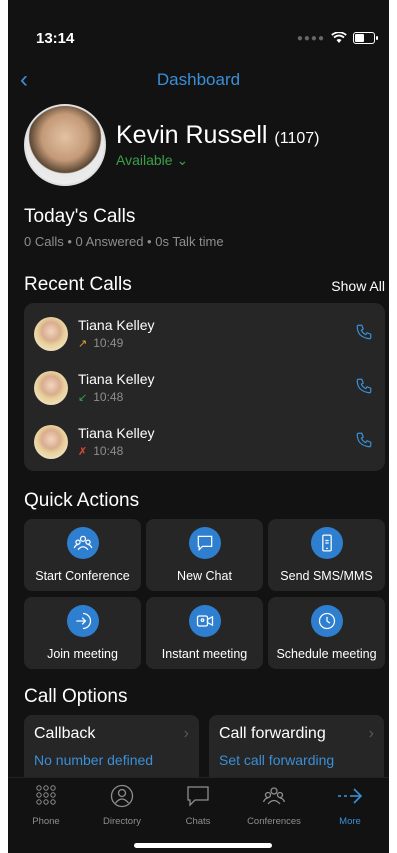 This screenshot has height=853, width=397. What do you see at coordinates (83, 621) in the screenshot?
I see `join-arrow-icon` at bounding box center [83, 621].